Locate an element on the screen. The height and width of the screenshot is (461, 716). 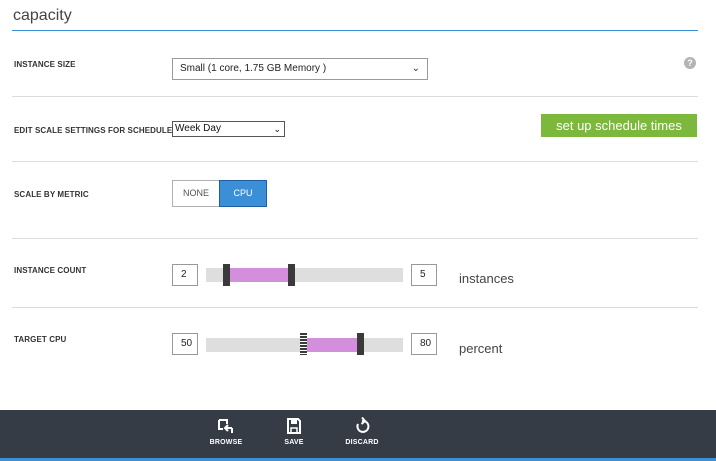
target-cpu-label: TARGET CPU is located at coordinates (40, 339).